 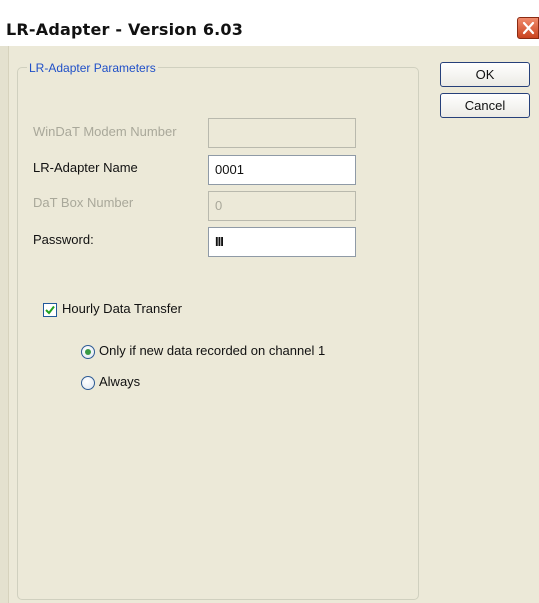 What do you see at coordinates (282, 206) in the screenshot?
I see `box-number-field: 0` at bounding box center [282, 206].